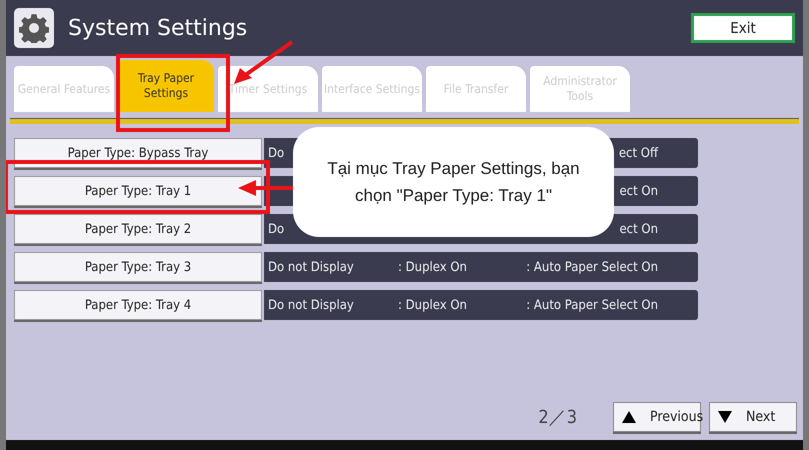 This screenshot has width=809, height=450. I want to click on window-title: System Settings, so click(158, 28).